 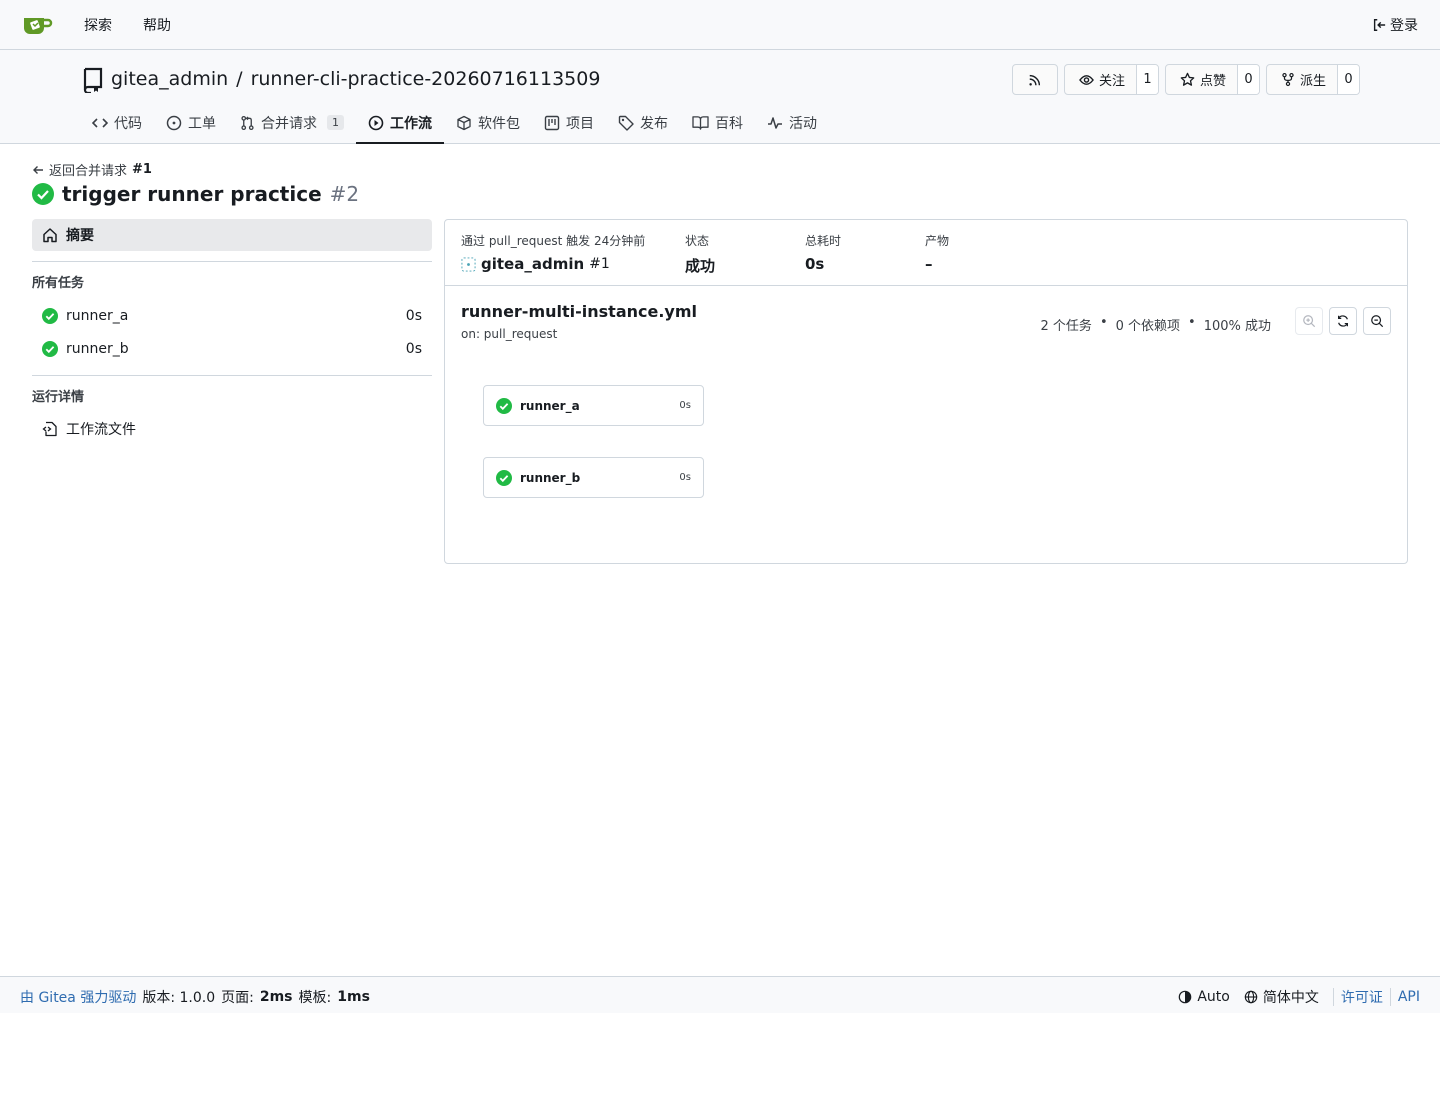 I want to click on tab-issues: 工单, so click(x=191, y=123).